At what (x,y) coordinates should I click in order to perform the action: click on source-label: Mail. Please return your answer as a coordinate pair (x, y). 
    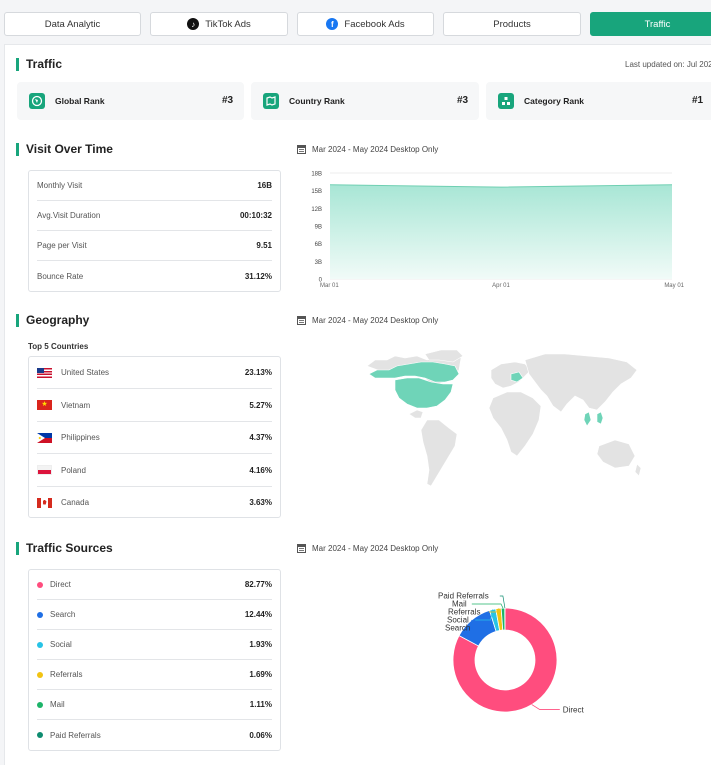
    Looking at the image, I should click on (143, 704).